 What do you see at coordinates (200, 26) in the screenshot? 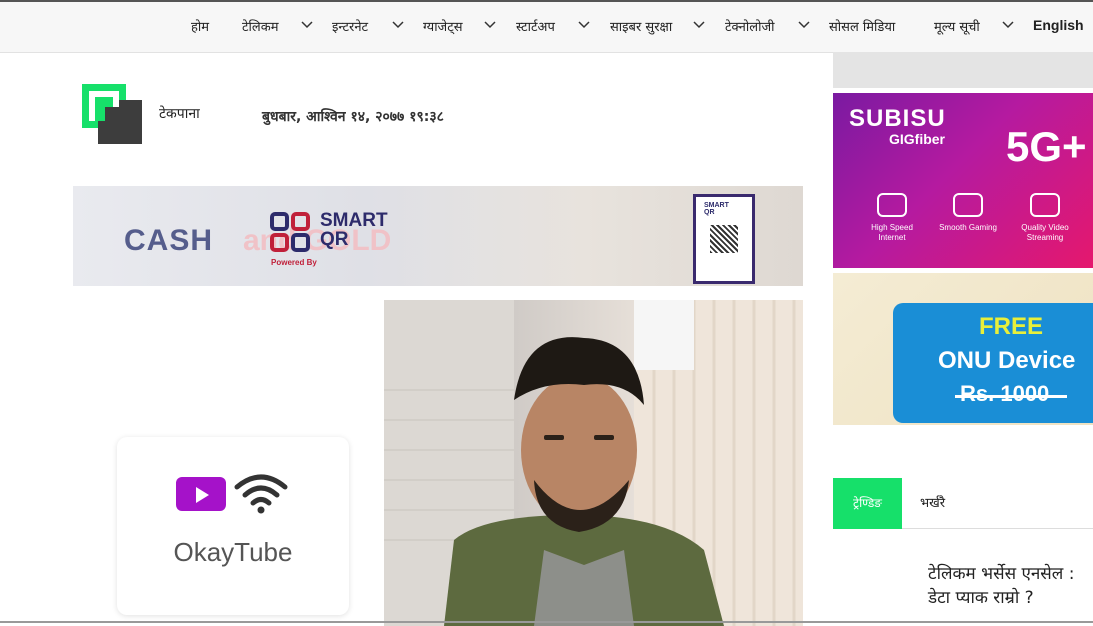
I see `nav-item-home: होम` at bounding box center [200, 26].